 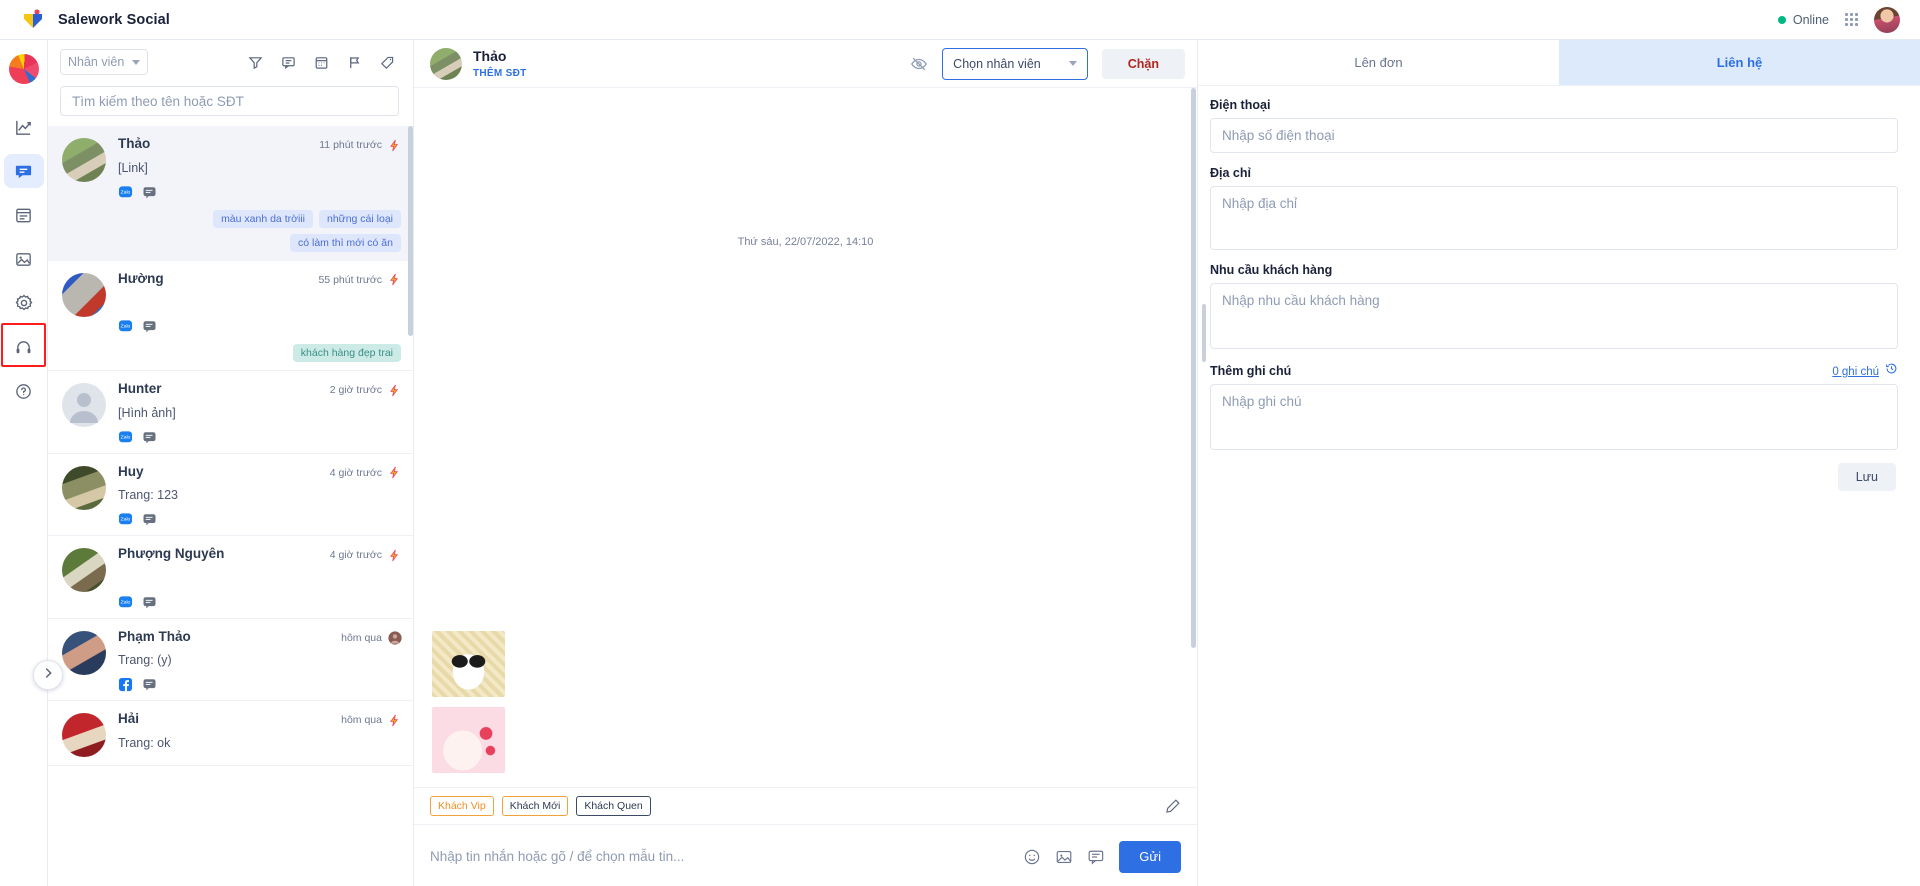 What do you see at coordinates (1173, 806) in the screenshot?
I see `pencil-edit-icon` at bounding box center [1173, 806].